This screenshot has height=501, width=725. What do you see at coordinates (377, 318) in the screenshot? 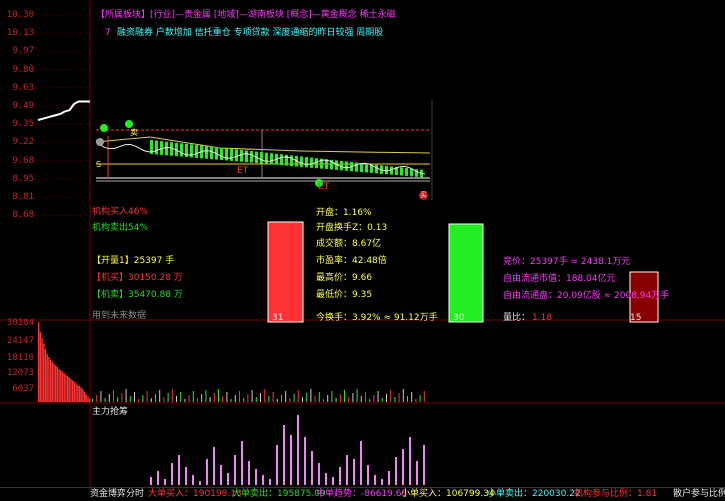
I see `today-turnover-stat: 今换手：3.92% ≈ 91.12万手` at bounding box center [377, 318].